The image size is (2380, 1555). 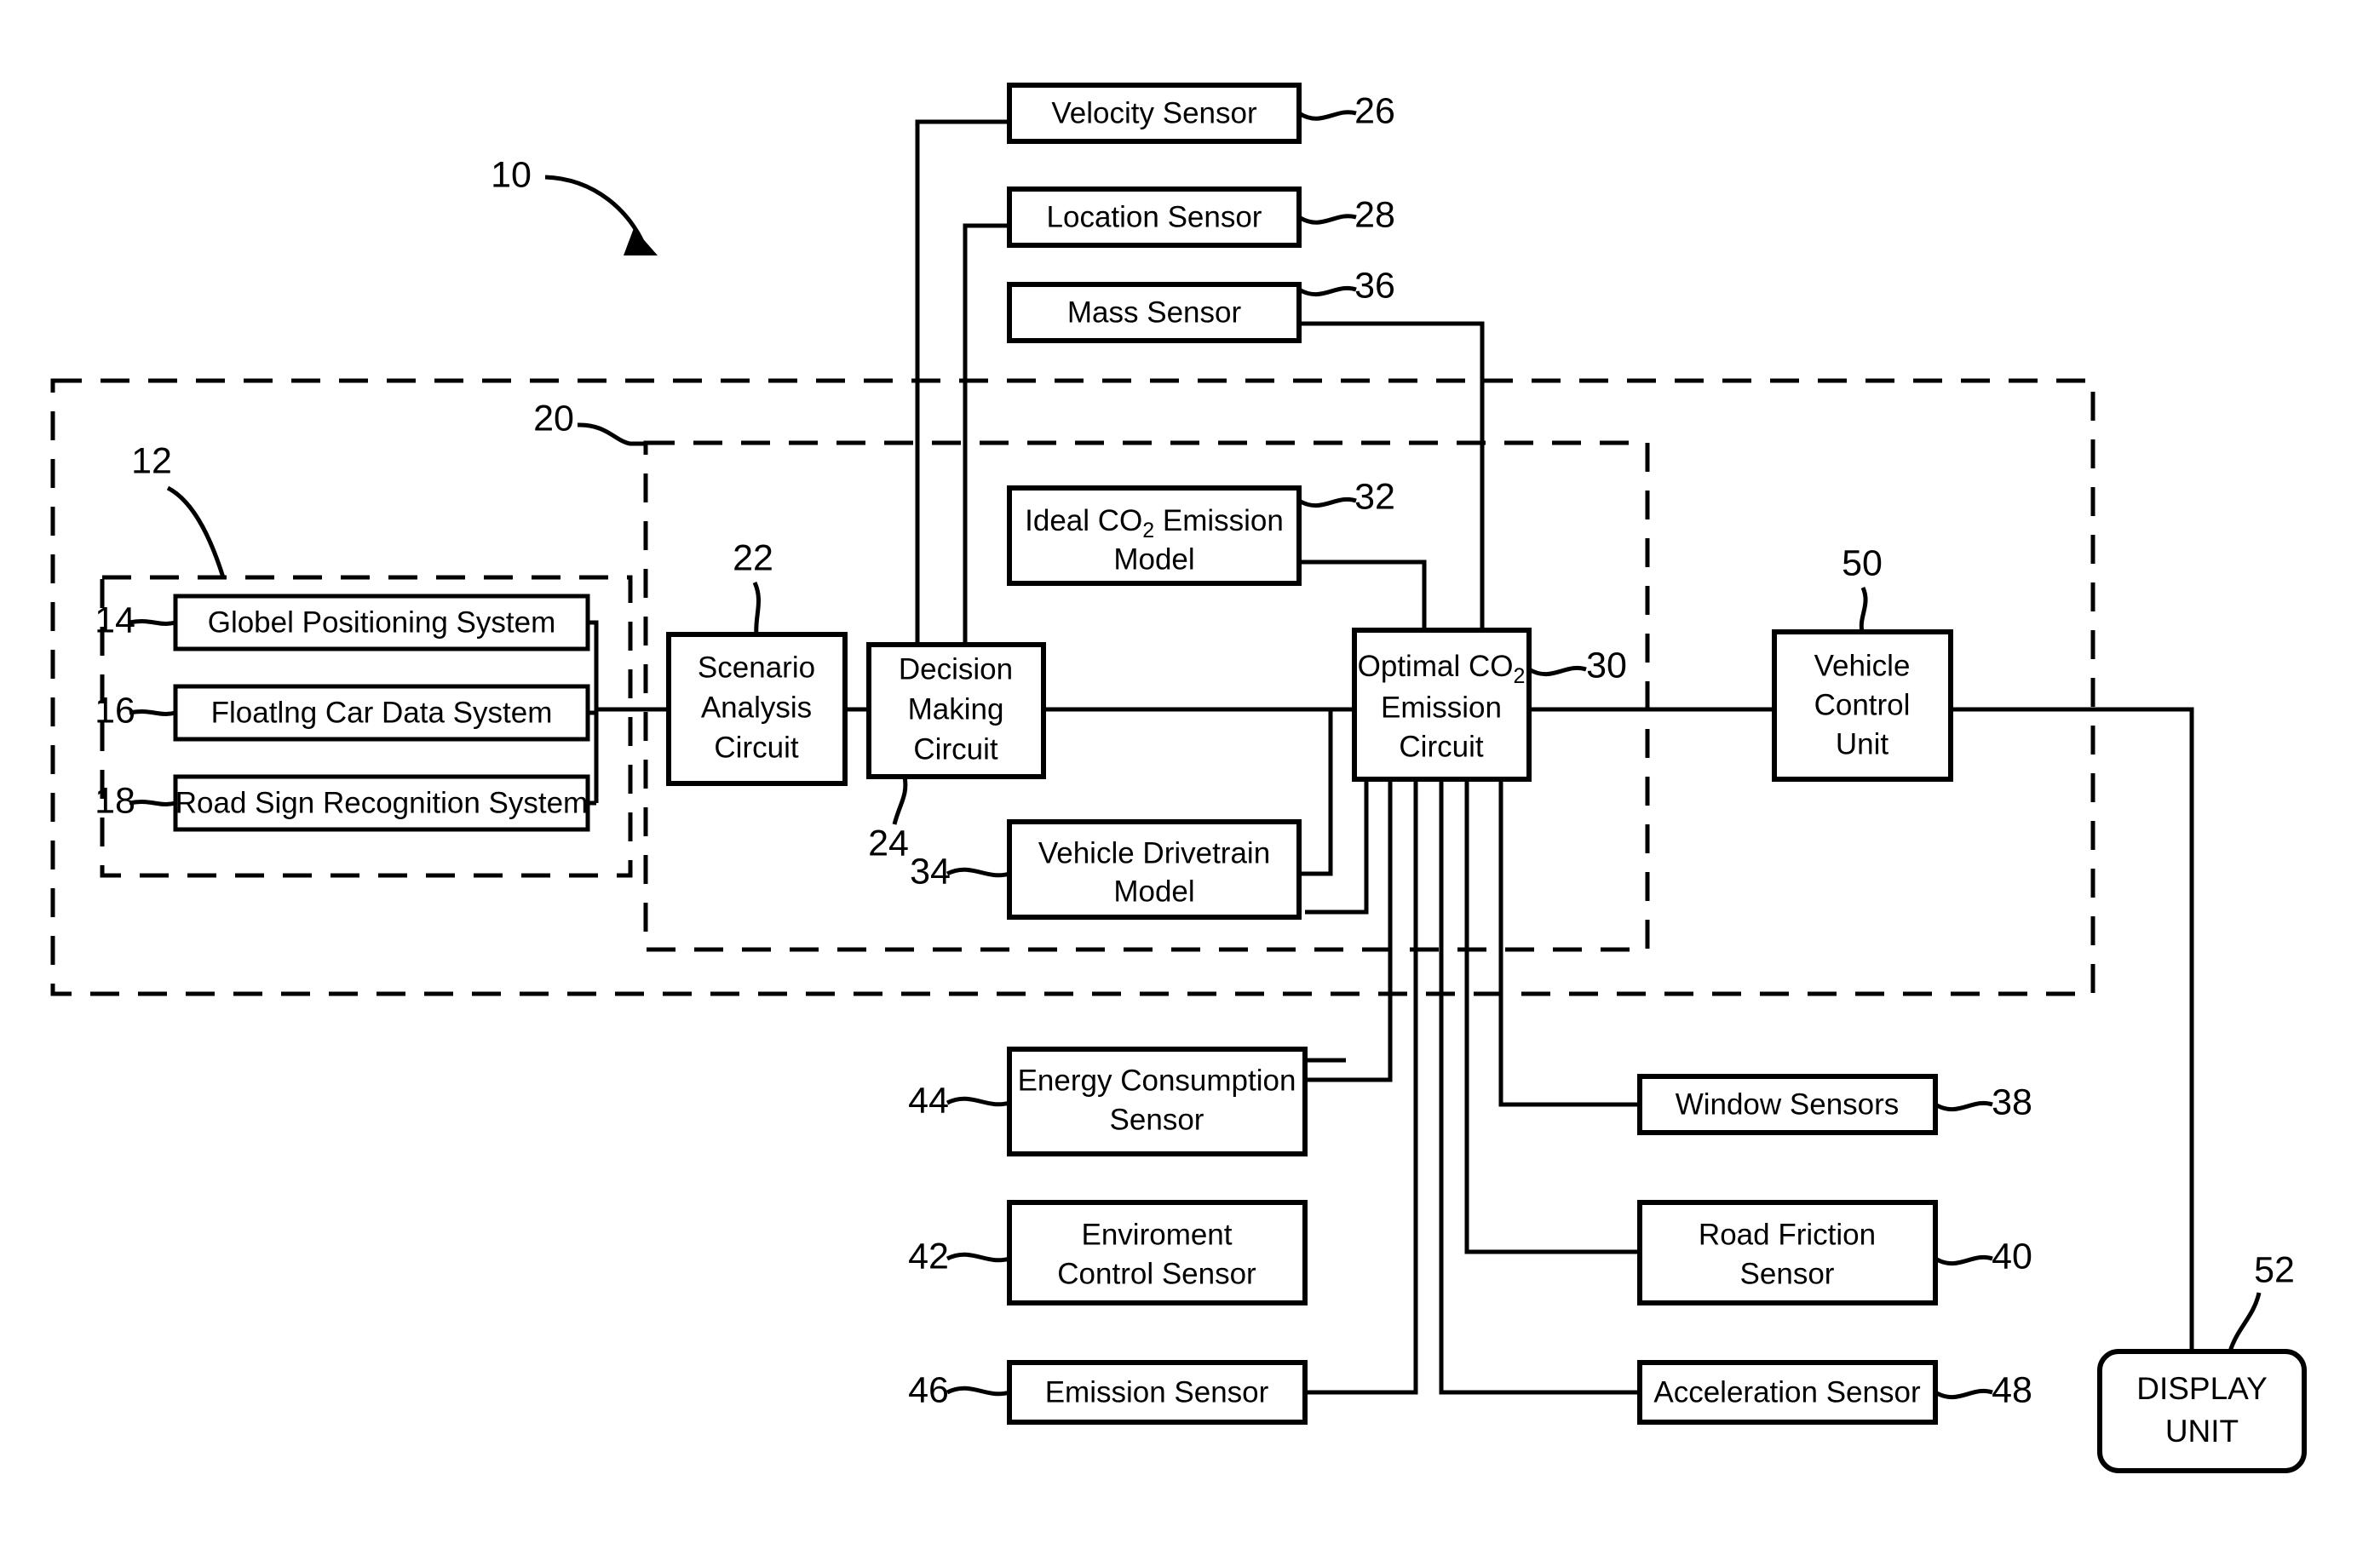 I want to click on label-window: Window Sensors, so click(x=1788, y=1104).